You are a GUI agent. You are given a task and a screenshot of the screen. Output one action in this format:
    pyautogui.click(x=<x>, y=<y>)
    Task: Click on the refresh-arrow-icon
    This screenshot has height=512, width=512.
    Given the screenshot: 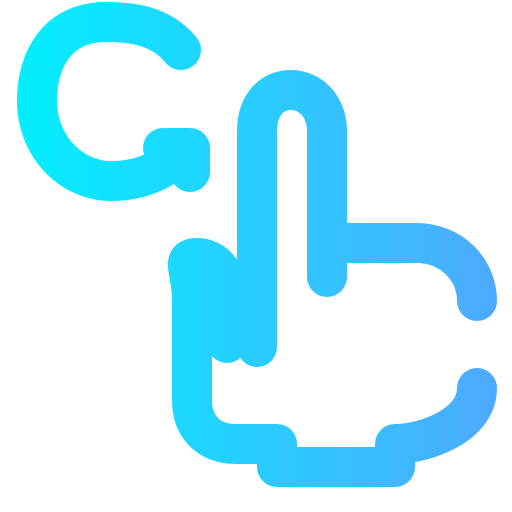 What is the action you would take?
    pyautogui.click(x=113, y=101)
    